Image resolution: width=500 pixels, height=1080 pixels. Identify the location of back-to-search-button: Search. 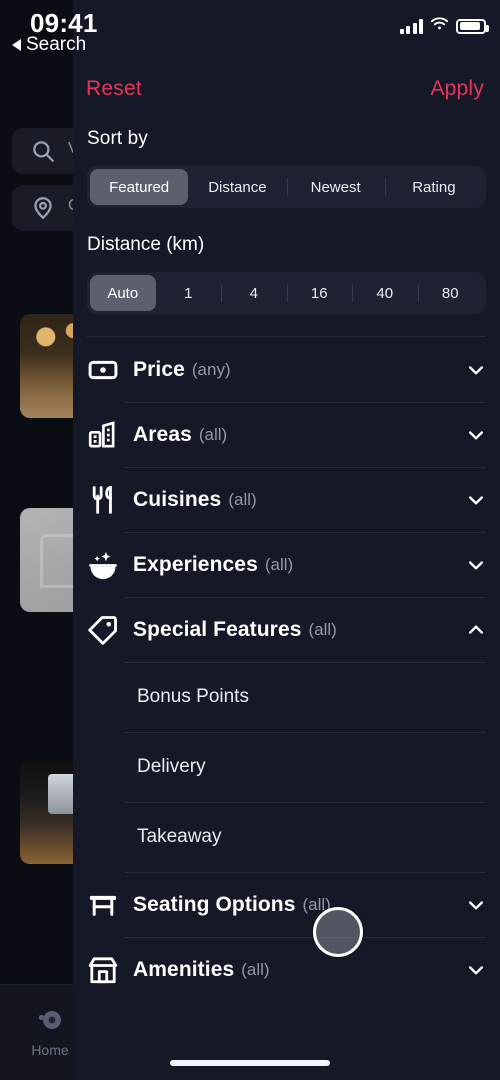
(49, 45).